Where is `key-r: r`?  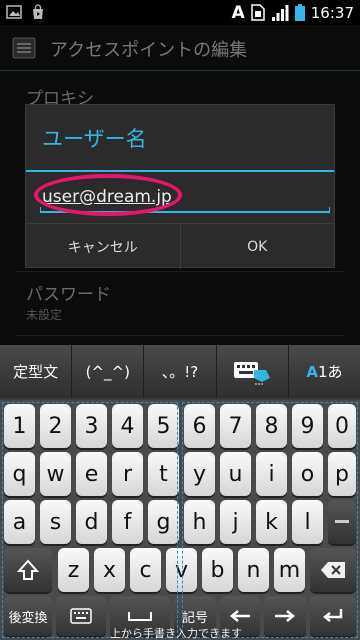
key-r: r is located at coordinates (127, 474).